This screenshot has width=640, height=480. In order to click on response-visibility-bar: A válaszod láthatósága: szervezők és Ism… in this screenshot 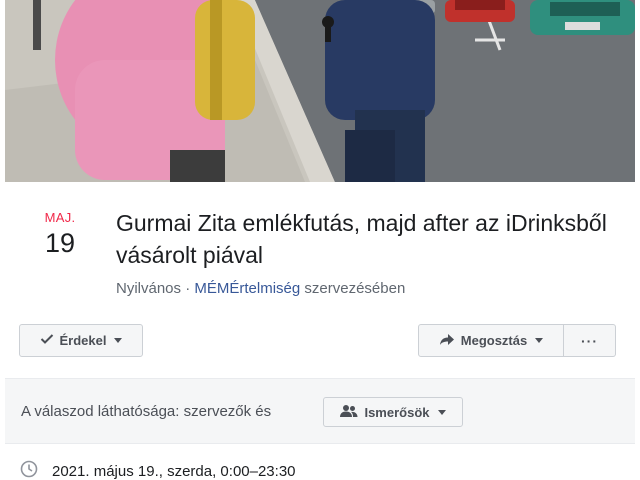, I will do `click(320, 411)`.